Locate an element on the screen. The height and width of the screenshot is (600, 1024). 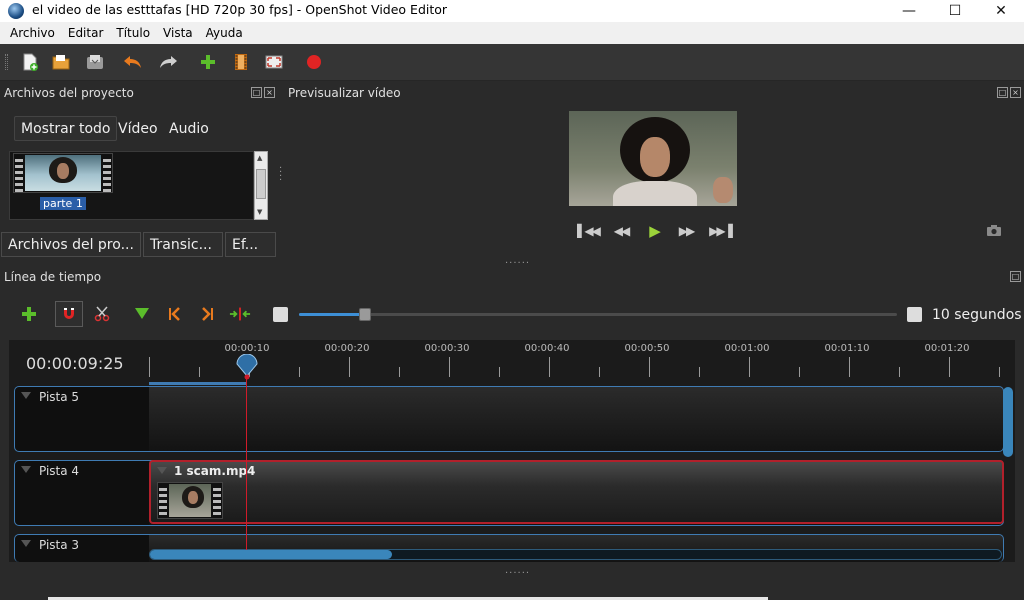
open-folder-icon is located at coordinates (61, 62).